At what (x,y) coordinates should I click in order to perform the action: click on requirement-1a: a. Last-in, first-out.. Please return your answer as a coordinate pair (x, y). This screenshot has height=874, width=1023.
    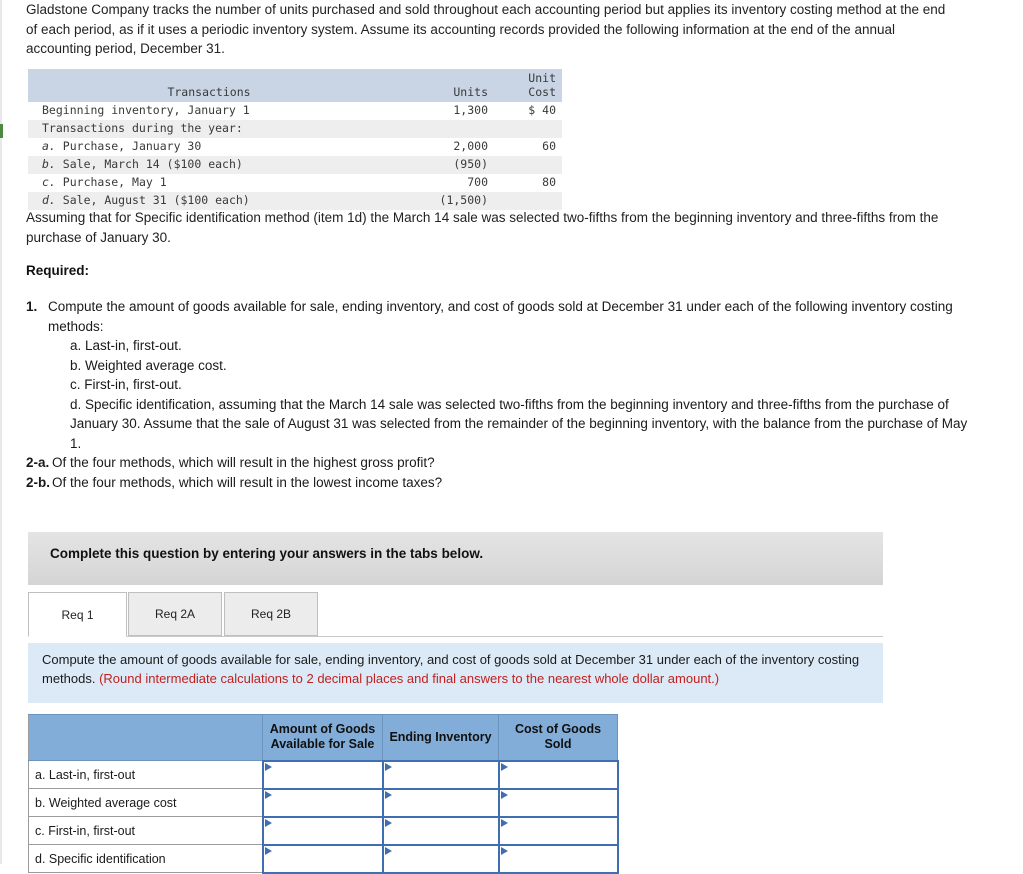
    Looking at the image, I should click on (126, 345).